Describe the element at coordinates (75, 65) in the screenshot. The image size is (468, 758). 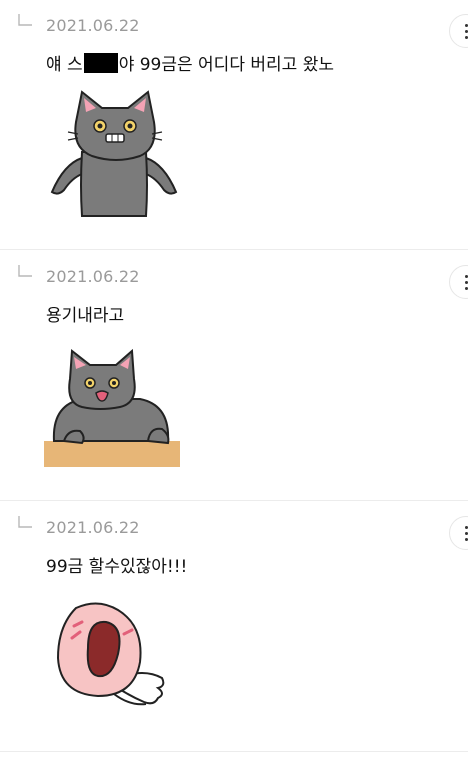
I see `redacted-fragment: 스` at that location.